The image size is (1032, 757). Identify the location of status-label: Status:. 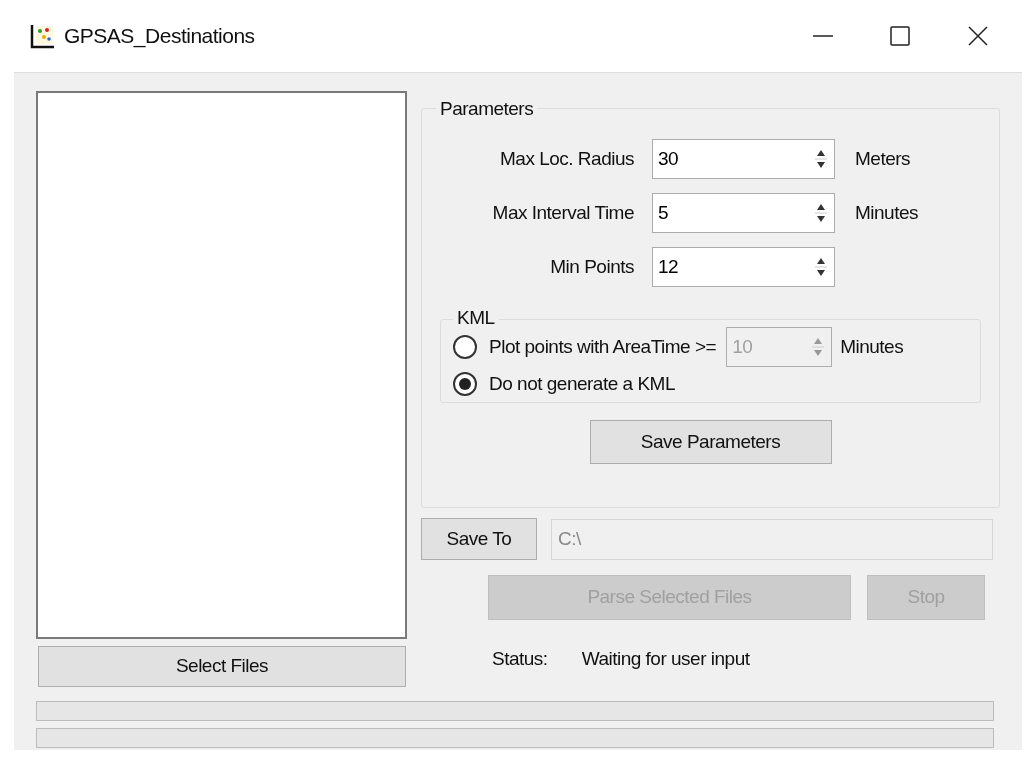
(520, 659).